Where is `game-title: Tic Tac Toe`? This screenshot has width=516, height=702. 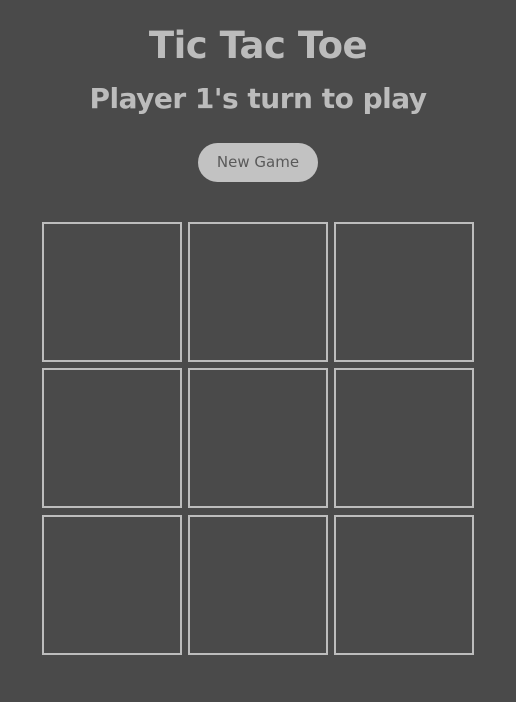
game-title: Tic Tac Toe is located at coordinates (258, 45).